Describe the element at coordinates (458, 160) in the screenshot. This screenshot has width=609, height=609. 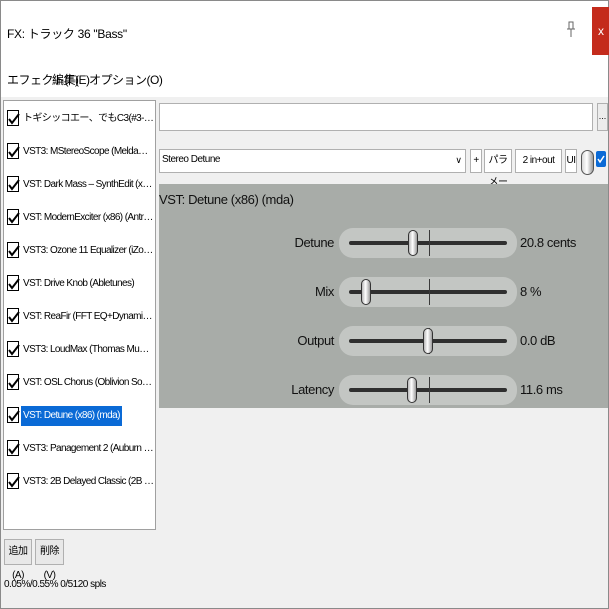
I see `chevron-down-icon: ∨` at that location.